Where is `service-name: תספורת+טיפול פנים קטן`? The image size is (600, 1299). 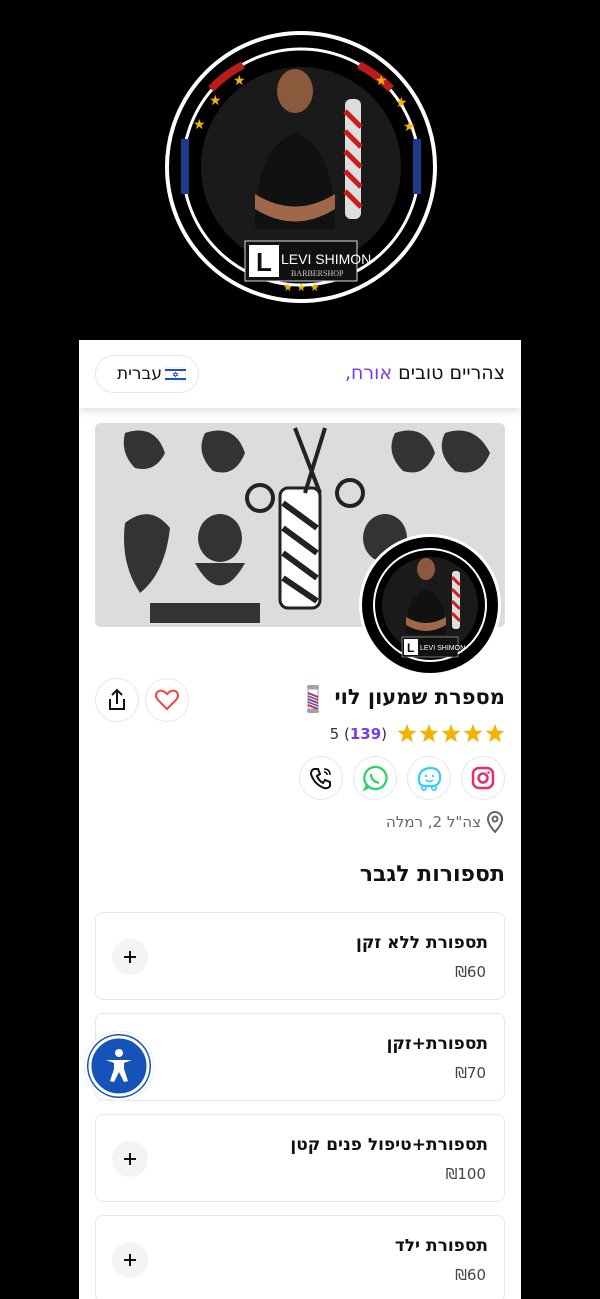 service-name: תספורת+טיפול פנים קטן is located at coordinates (389, 1145).